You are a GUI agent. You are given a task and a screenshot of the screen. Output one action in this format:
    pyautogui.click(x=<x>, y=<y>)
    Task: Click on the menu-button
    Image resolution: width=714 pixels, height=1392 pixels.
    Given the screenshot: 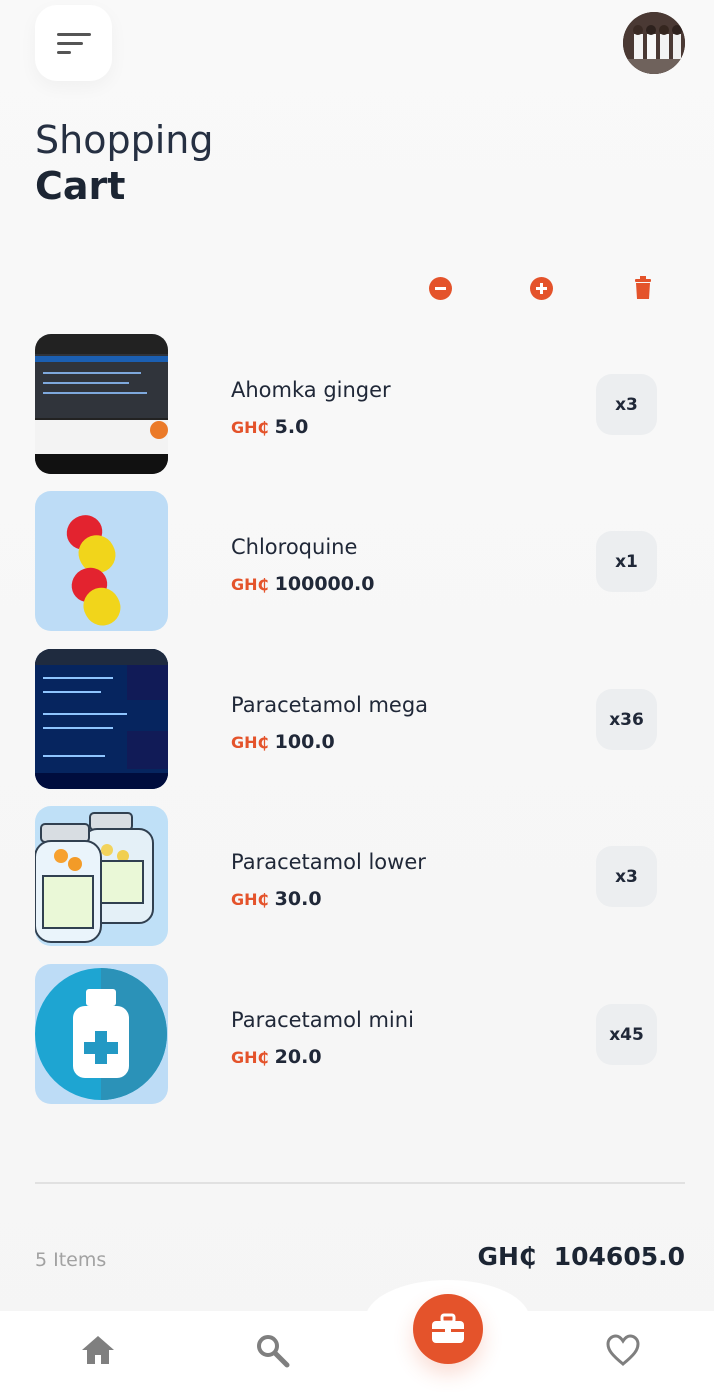 What is the action you would take?
    pyautogui.click(x=73, y=43)
    